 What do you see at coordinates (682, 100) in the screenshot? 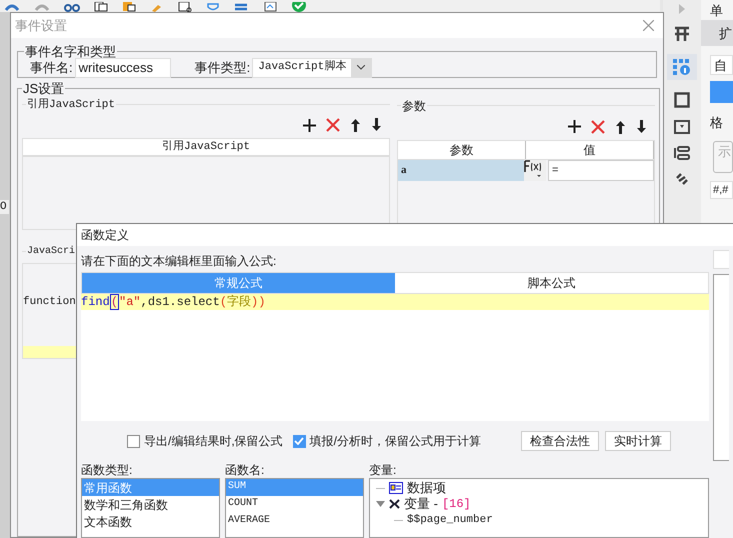
I see `border-icon` at bounding box center [682, 100].